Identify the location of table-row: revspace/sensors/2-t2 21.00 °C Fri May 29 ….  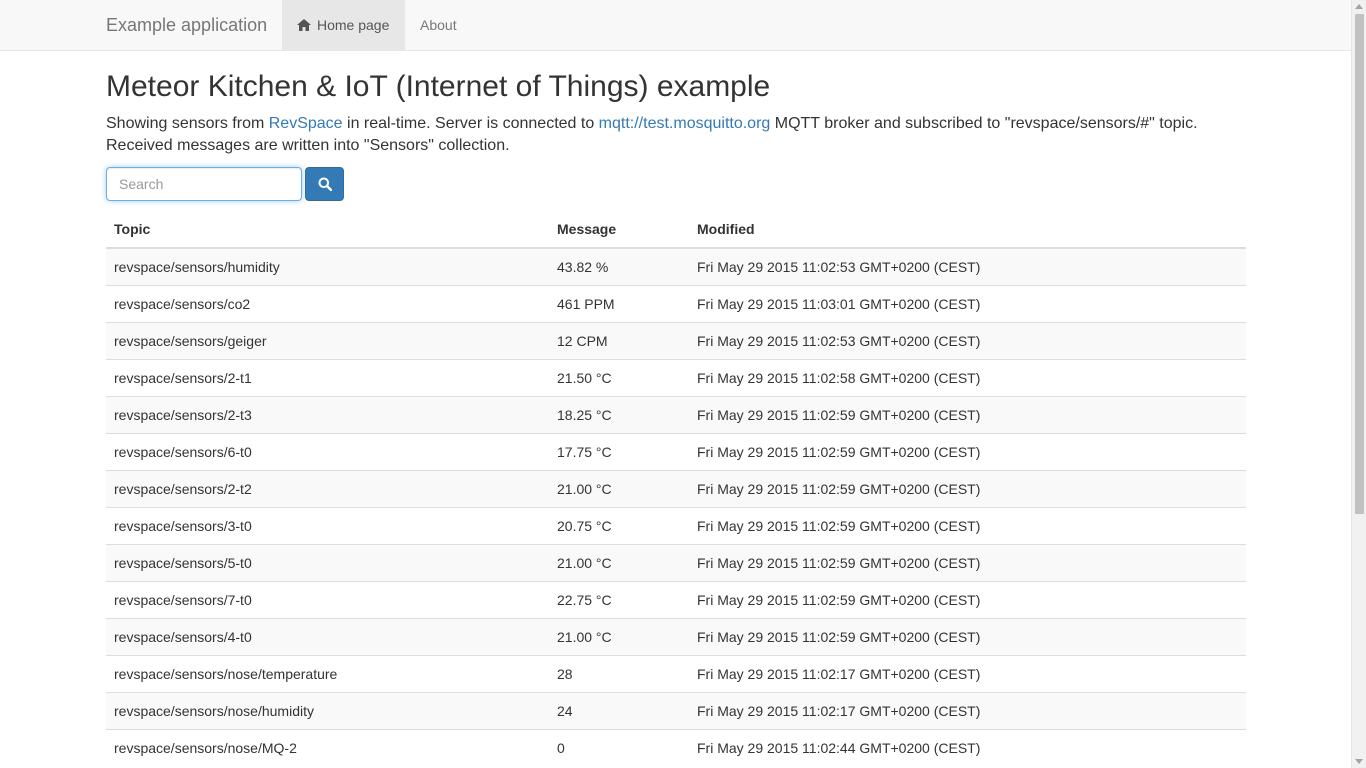
(676, 488).